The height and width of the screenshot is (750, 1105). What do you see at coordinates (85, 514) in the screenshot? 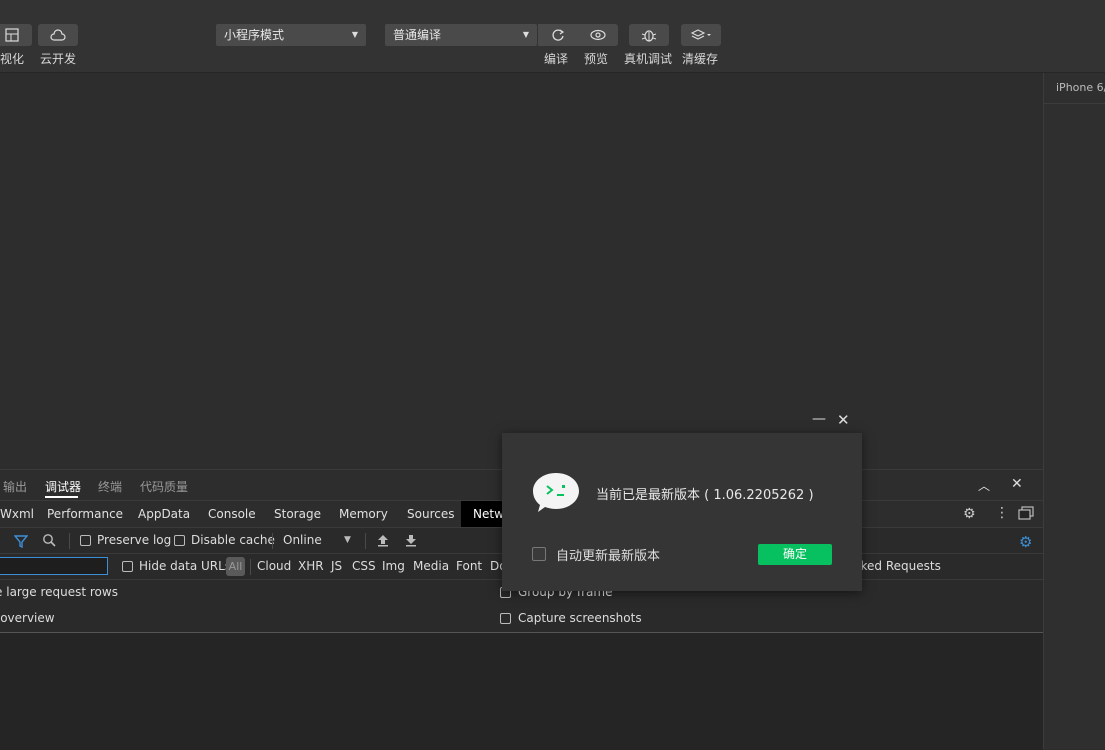
I see `tab-performance: Performance` at bounding box center [85, 514].